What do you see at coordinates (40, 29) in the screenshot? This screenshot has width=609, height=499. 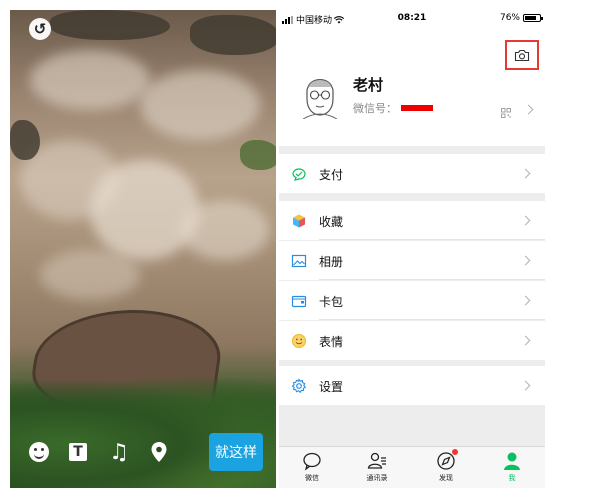 I see `undo-arrow-icon: ↺` at bounding box center [40, 29].